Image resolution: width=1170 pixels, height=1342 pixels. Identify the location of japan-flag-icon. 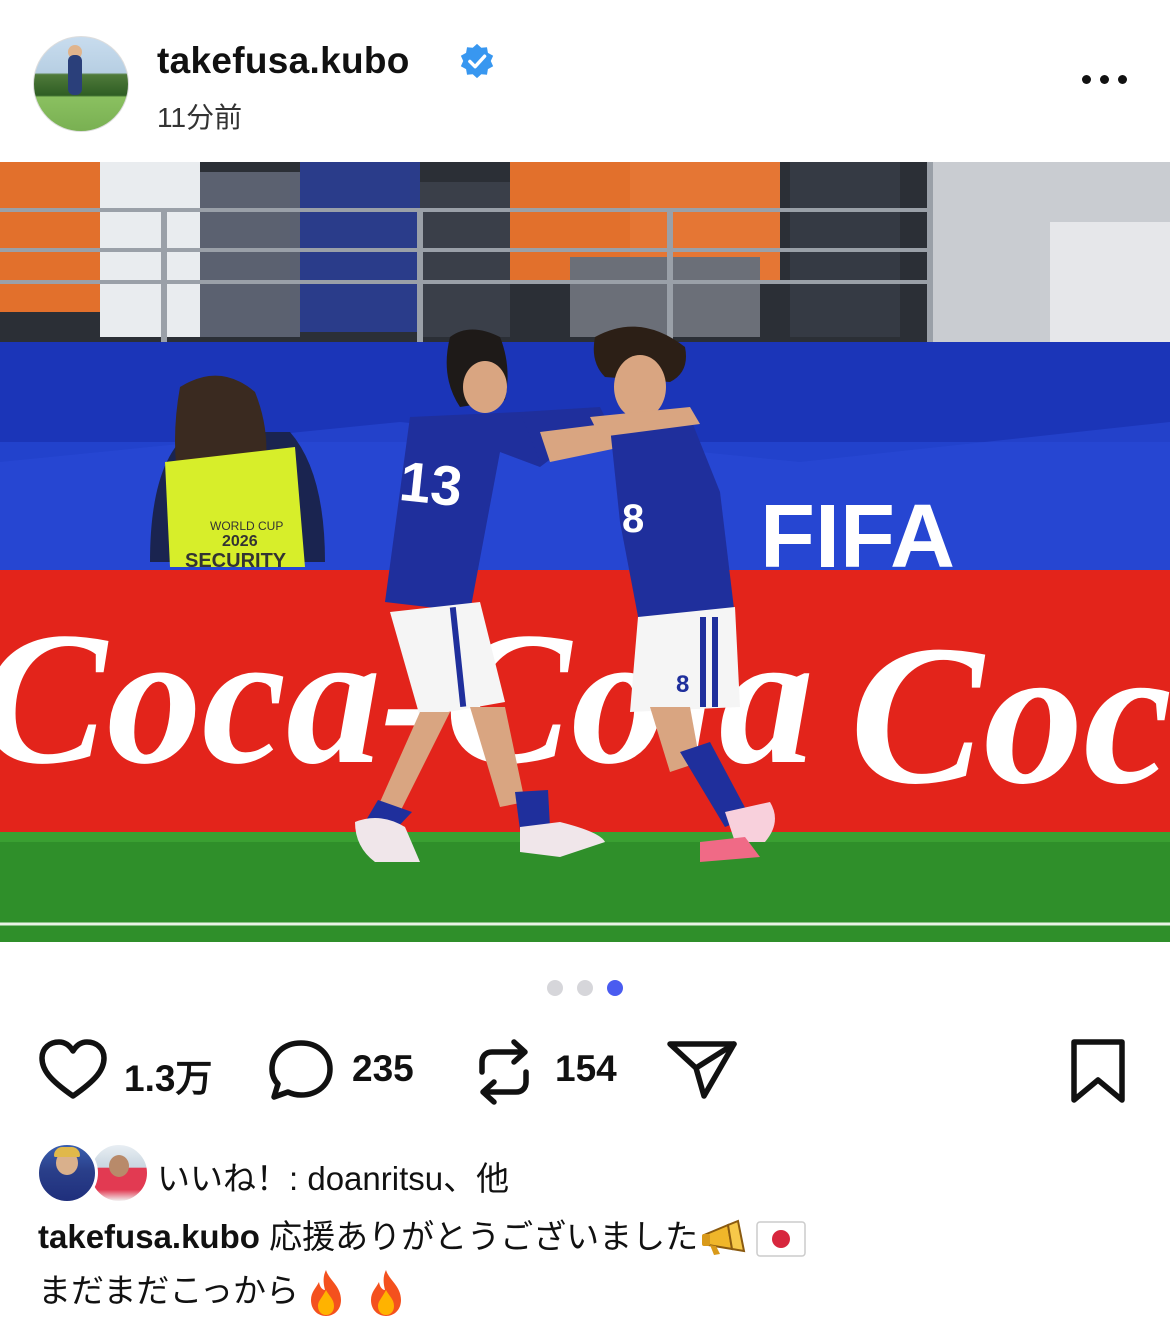
(781, 1239).